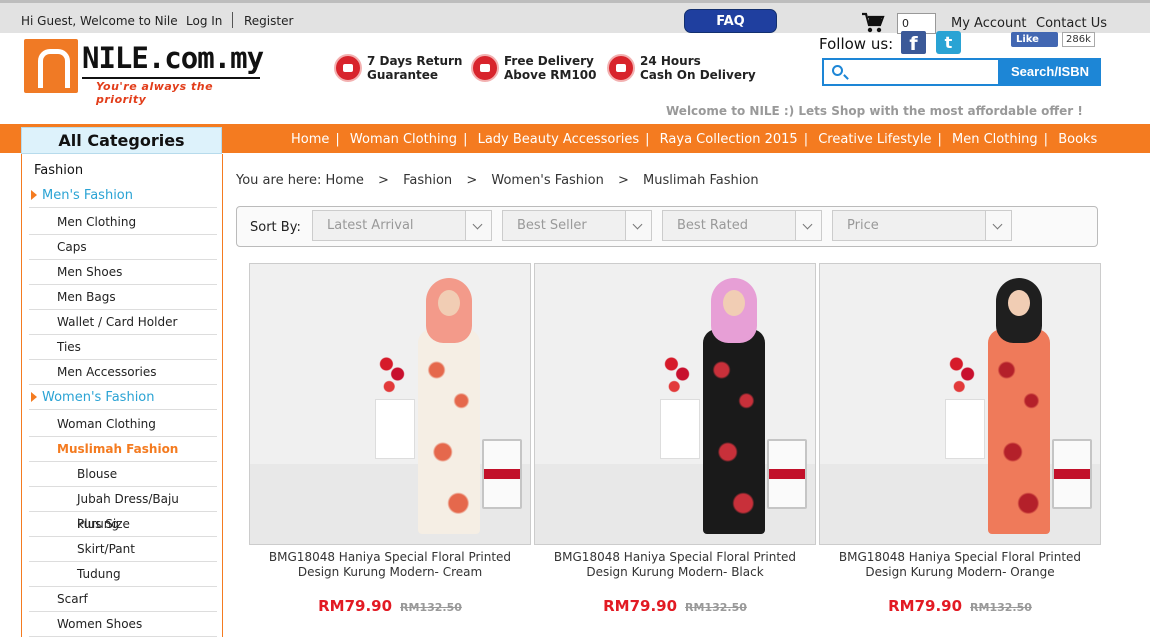  What do you see at coordinates (675, 572) in the screenshot?
I see `product-title-line2: Design Kurung Modern- Black` at bounding box center [675, 572].